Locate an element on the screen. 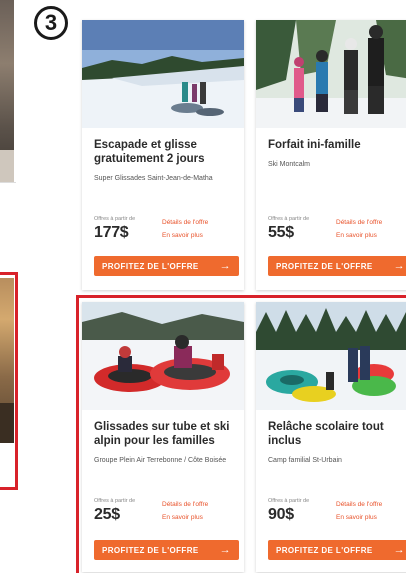 The height and width of the screenshot is (573, 406). left-highlight-frame is located at coordinates (9, 381).